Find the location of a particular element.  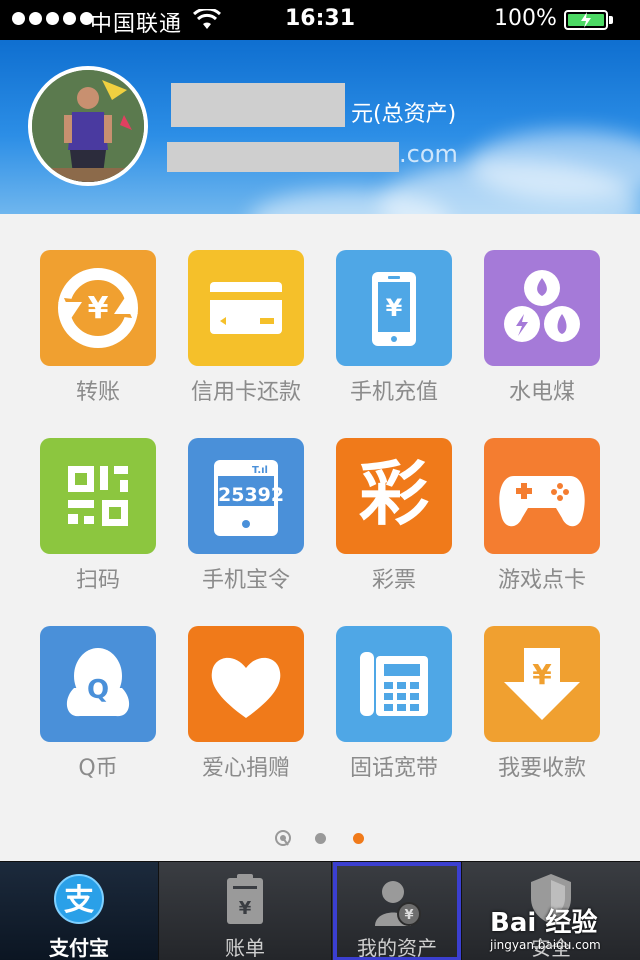

service-game-card: 游戏点卡 is located at coordinates (542, 516).